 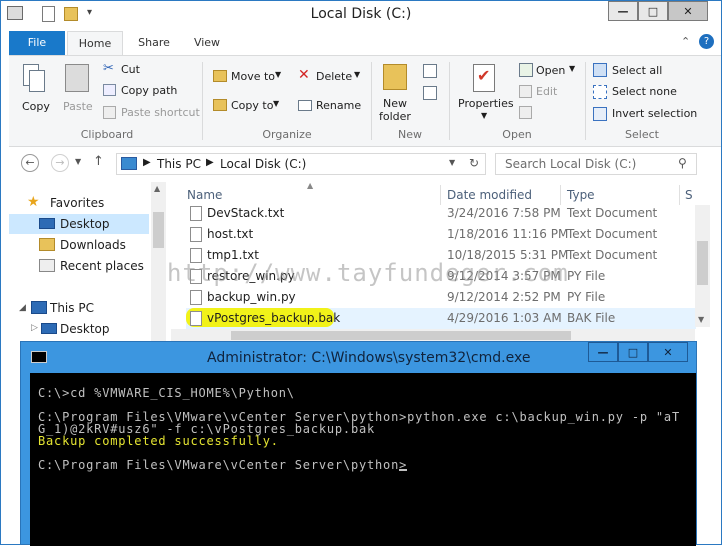 I want to click on favorites-star-icon: ★, so click(x=33, y=202).